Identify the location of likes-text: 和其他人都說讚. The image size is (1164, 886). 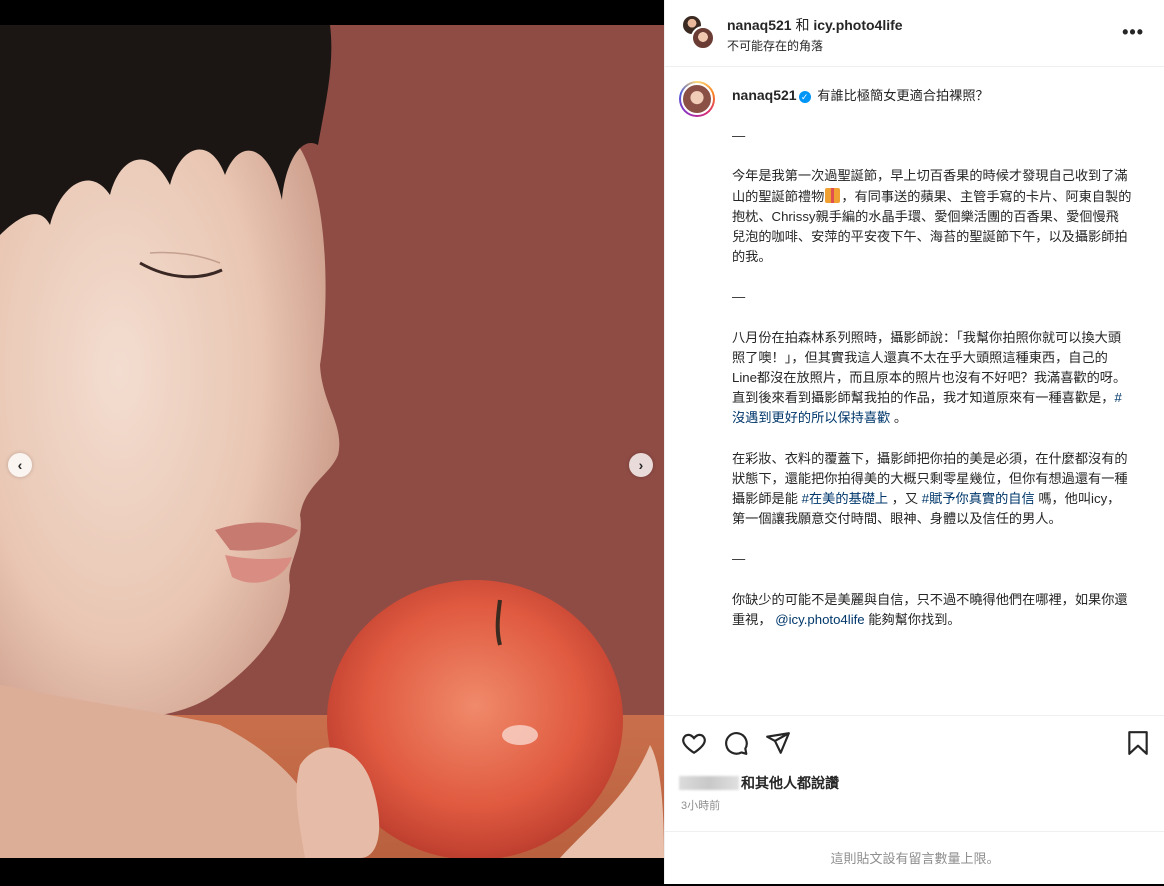
(790, 783).